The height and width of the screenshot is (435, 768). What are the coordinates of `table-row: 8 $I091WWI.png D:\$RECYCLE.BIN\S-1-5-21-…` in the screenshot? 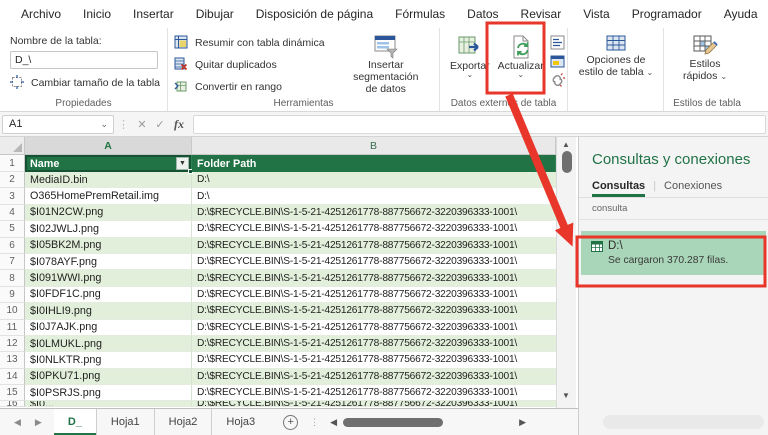 It's located at (278, 278).